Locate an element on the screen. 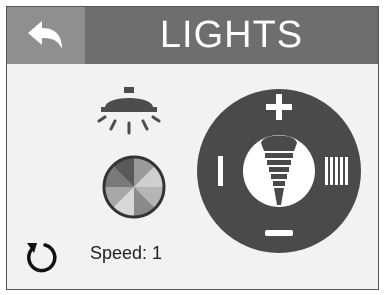  decrease-button is located at coordinates (279, 233).